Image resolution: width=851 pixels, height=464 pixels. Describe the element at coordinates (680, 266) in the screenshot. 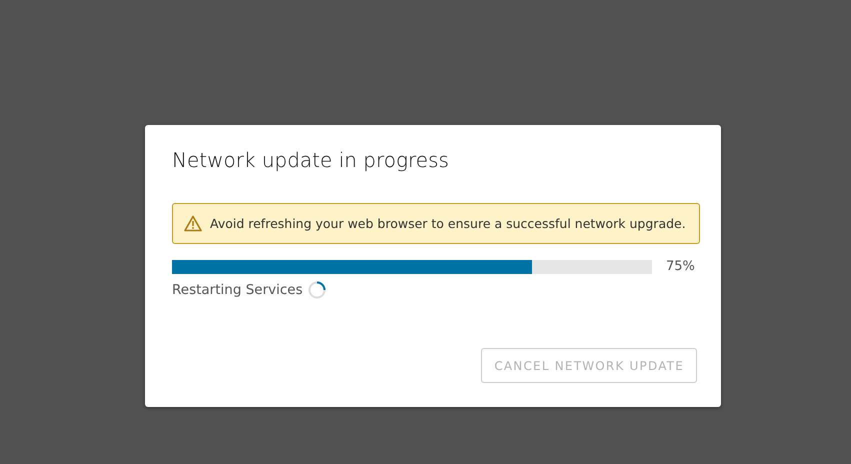

I see `progress-percent: 75%` at that location.